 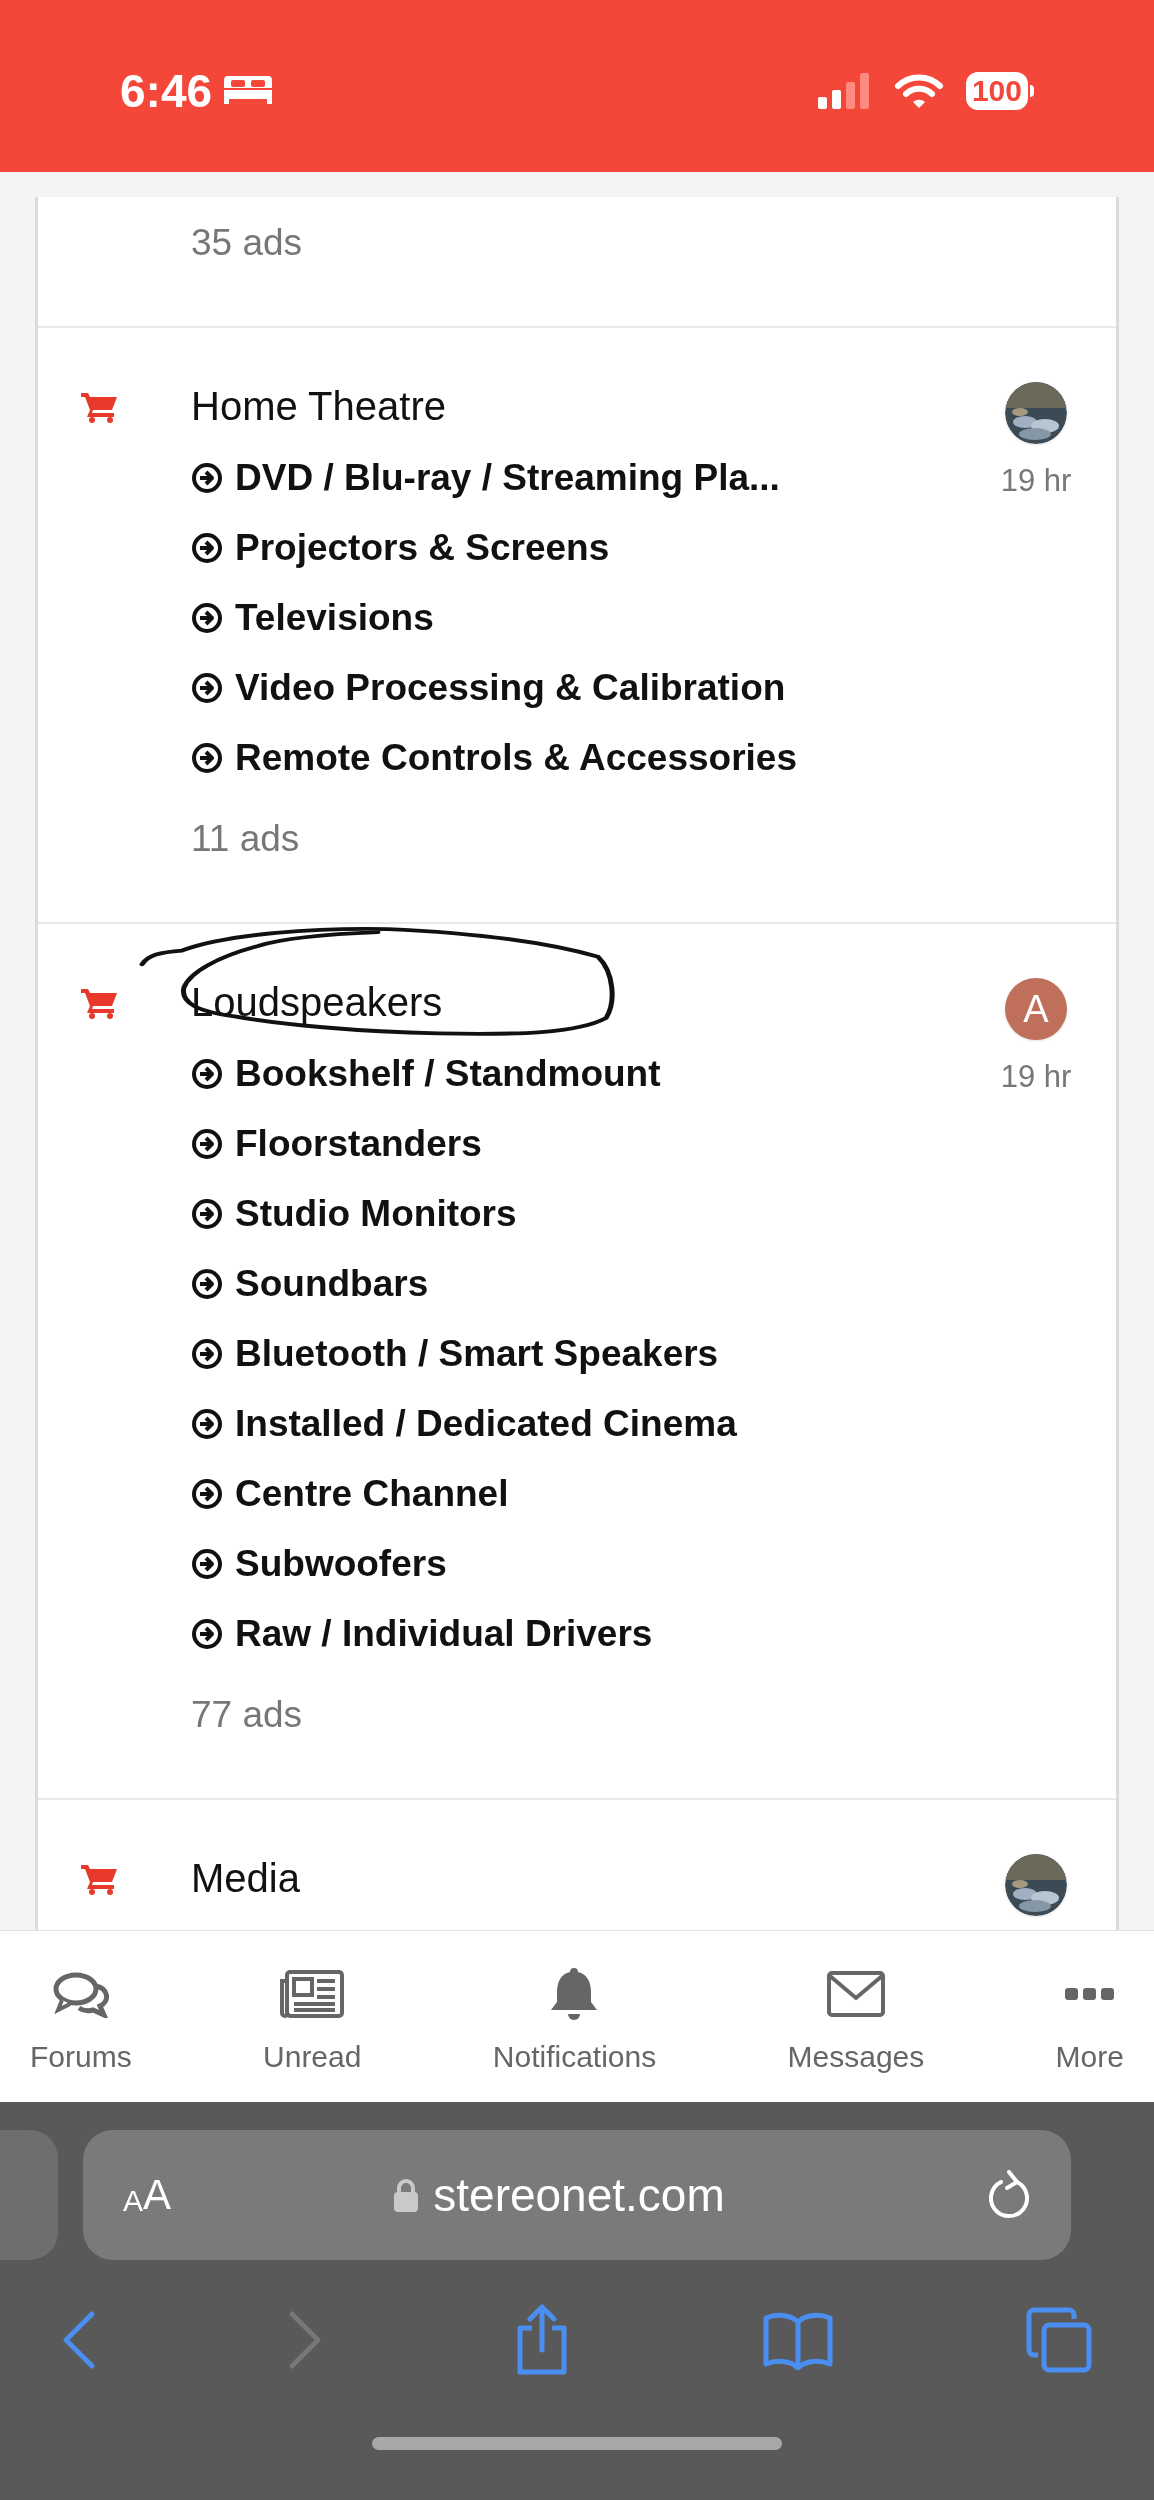 What do you see at coordinates (574, 2022) in the screenshot?
I see `tab-bar-item: Notifications` at bounding box center [574, 2022].